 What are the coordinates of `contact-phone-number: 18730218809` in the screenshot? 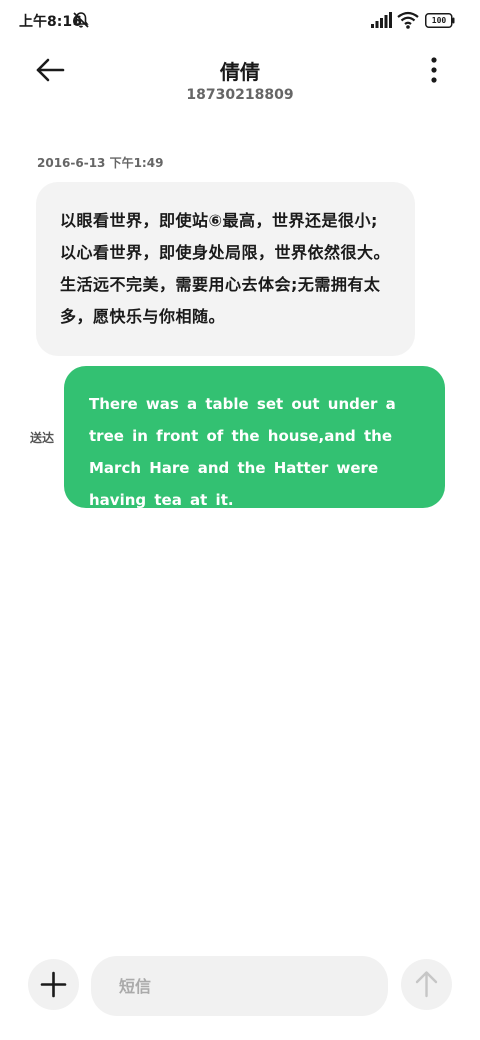 It's located at (240, 95).